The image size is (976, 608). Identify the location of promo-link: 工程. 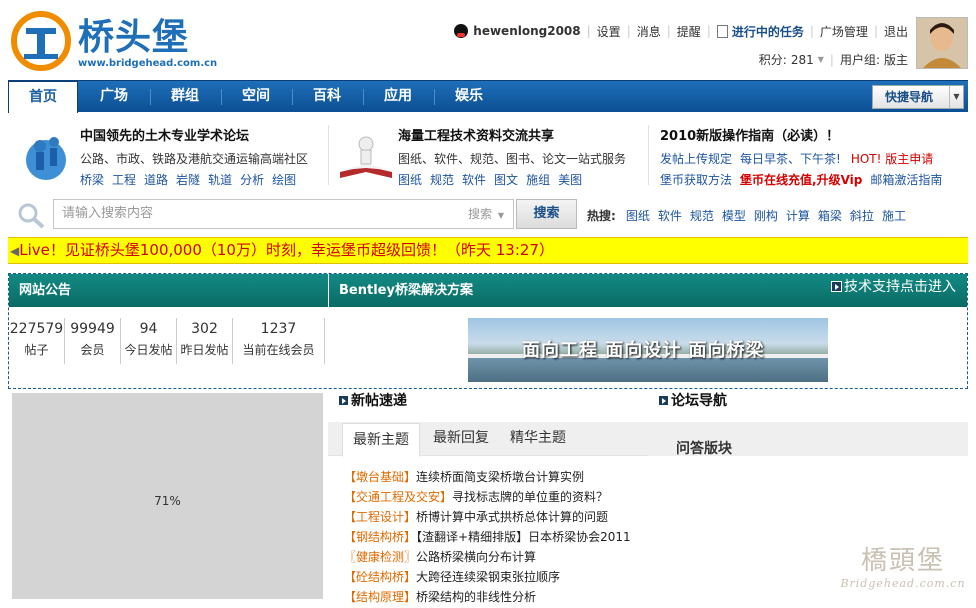
(124, 180).